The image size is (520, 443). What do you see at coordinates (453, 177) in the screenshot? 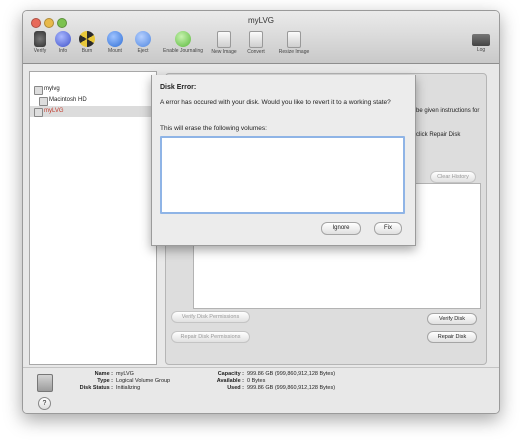
I see `clear-history-button: Clear History` at bounding box center [453, 177].